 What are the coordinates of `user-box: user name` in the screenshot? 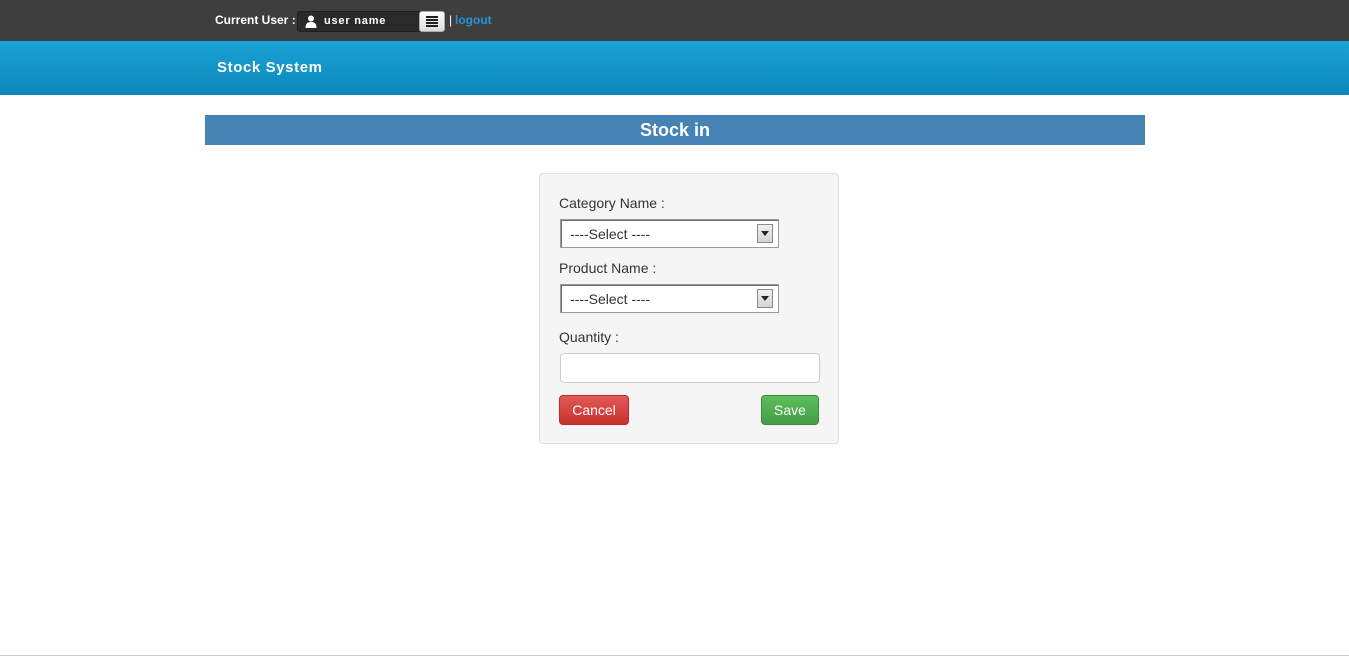 It's located at (371, 21).